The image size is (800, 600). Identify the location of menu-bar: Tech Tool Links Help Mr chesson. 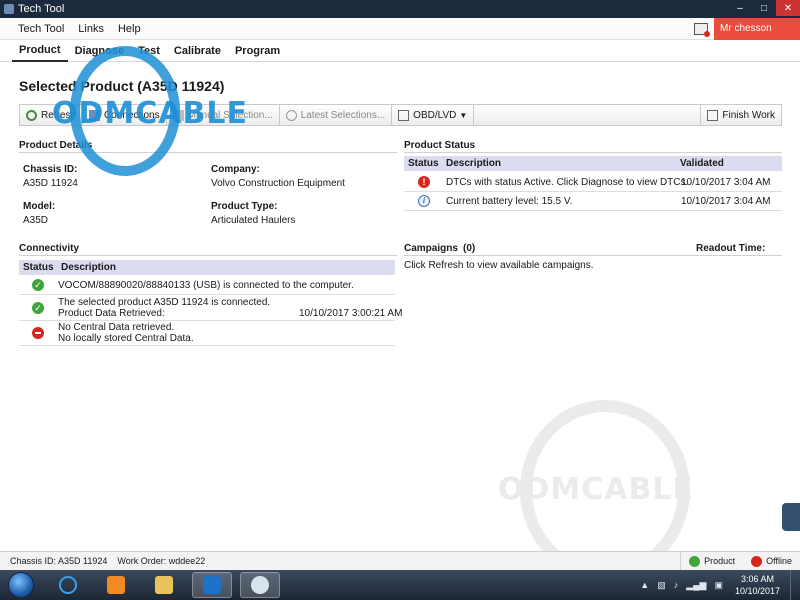
(400, 28).